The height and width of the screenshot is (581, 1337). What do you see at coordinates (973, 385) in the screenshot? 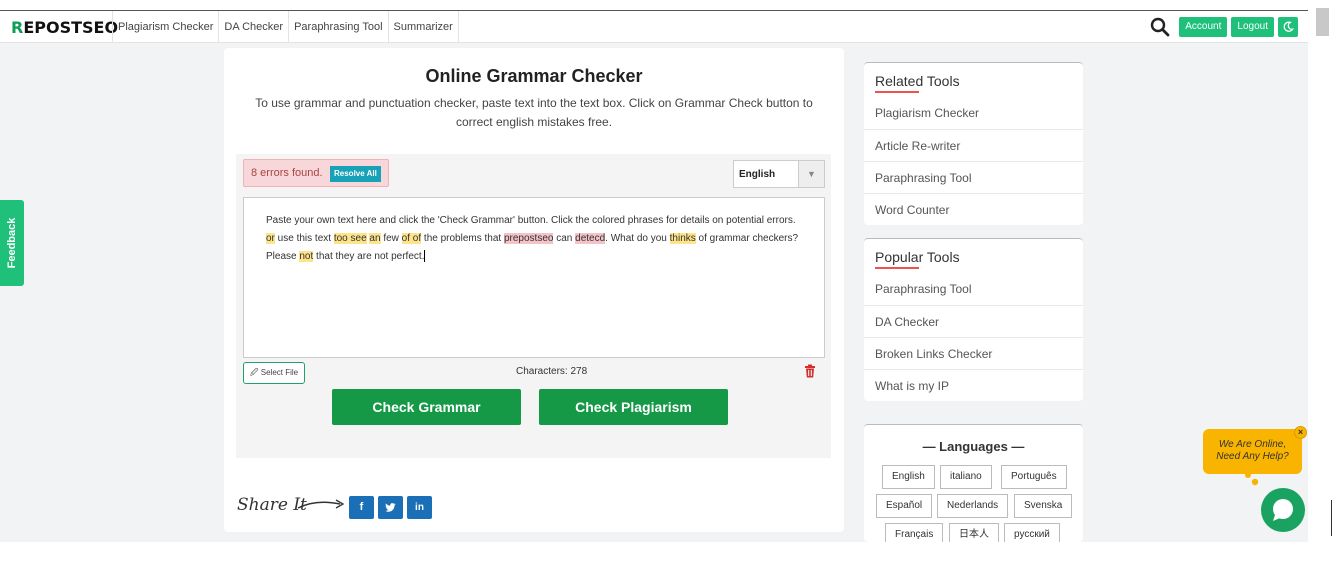
I see `popular-tool-what-is-my-ip: What is my IP` at bounding box center [973, 385].